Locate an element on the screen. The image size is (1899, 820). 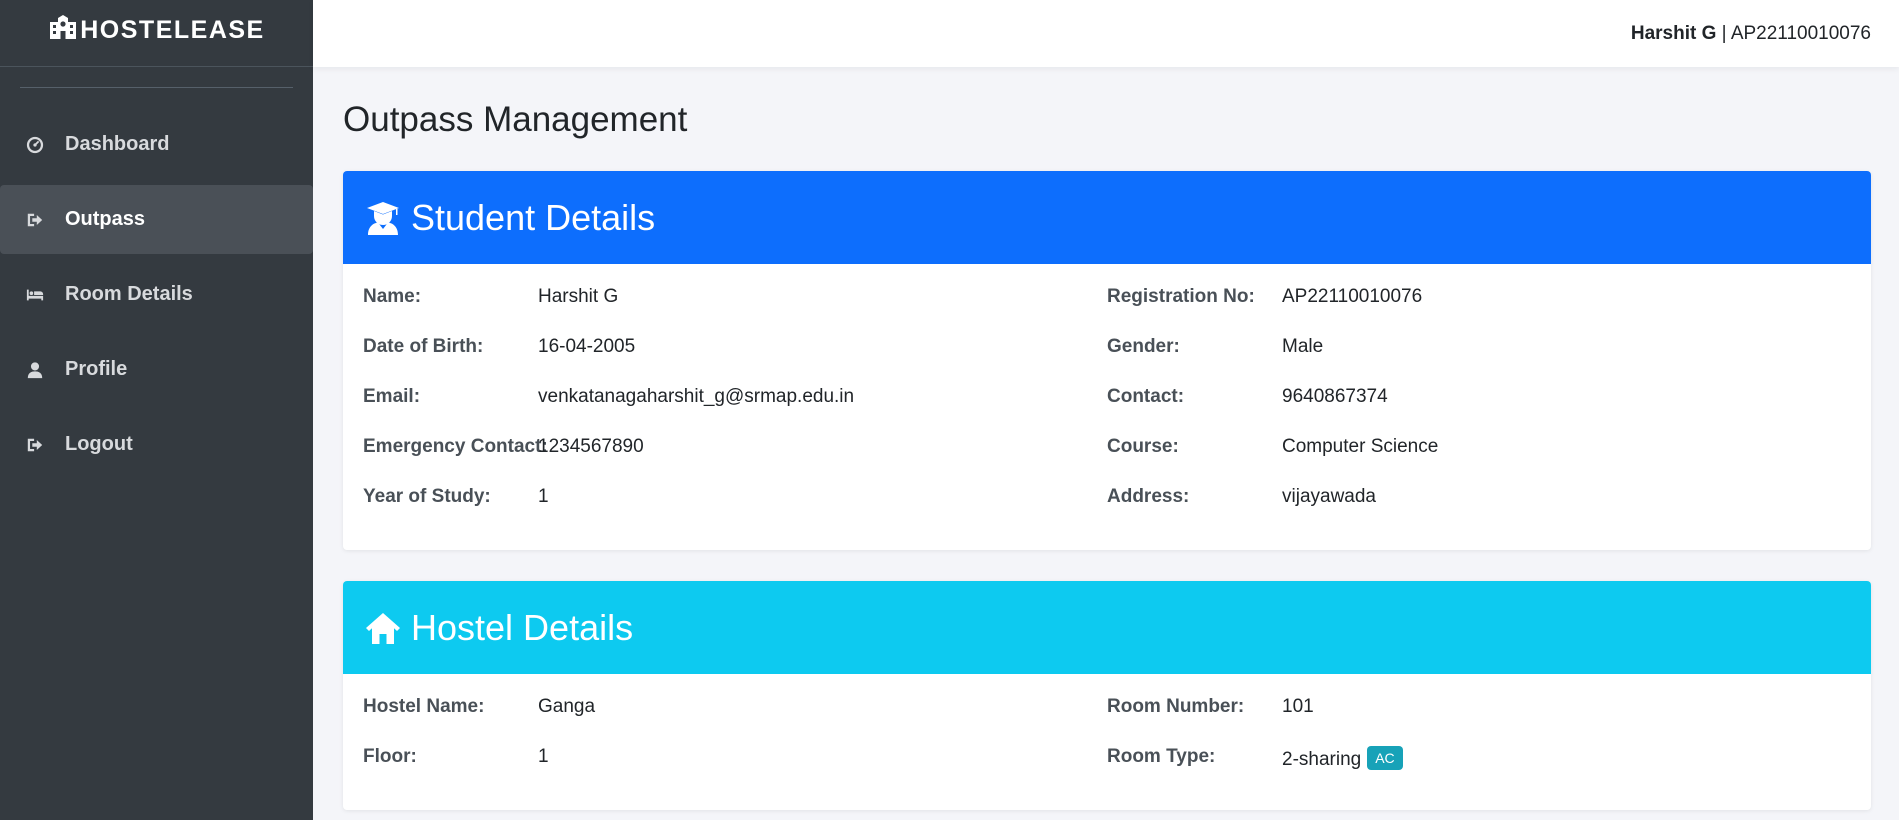
detail-label: Name: is located at coordinates (392, 296).